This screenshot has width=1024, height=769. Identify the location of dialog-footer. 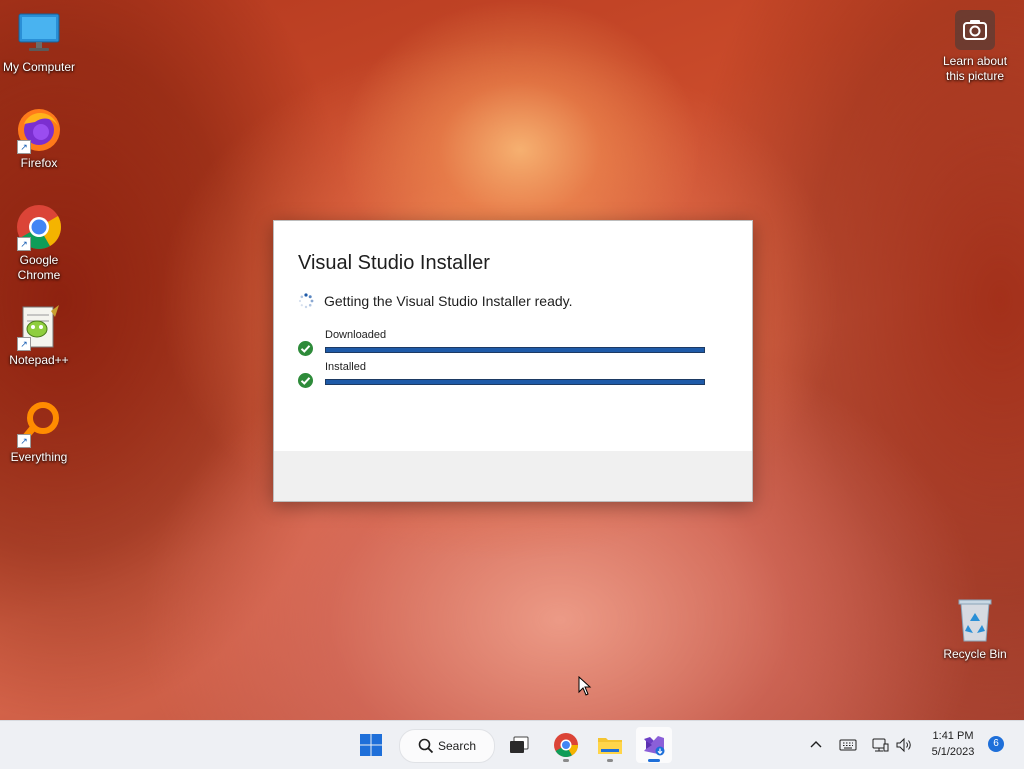
(513, 476).